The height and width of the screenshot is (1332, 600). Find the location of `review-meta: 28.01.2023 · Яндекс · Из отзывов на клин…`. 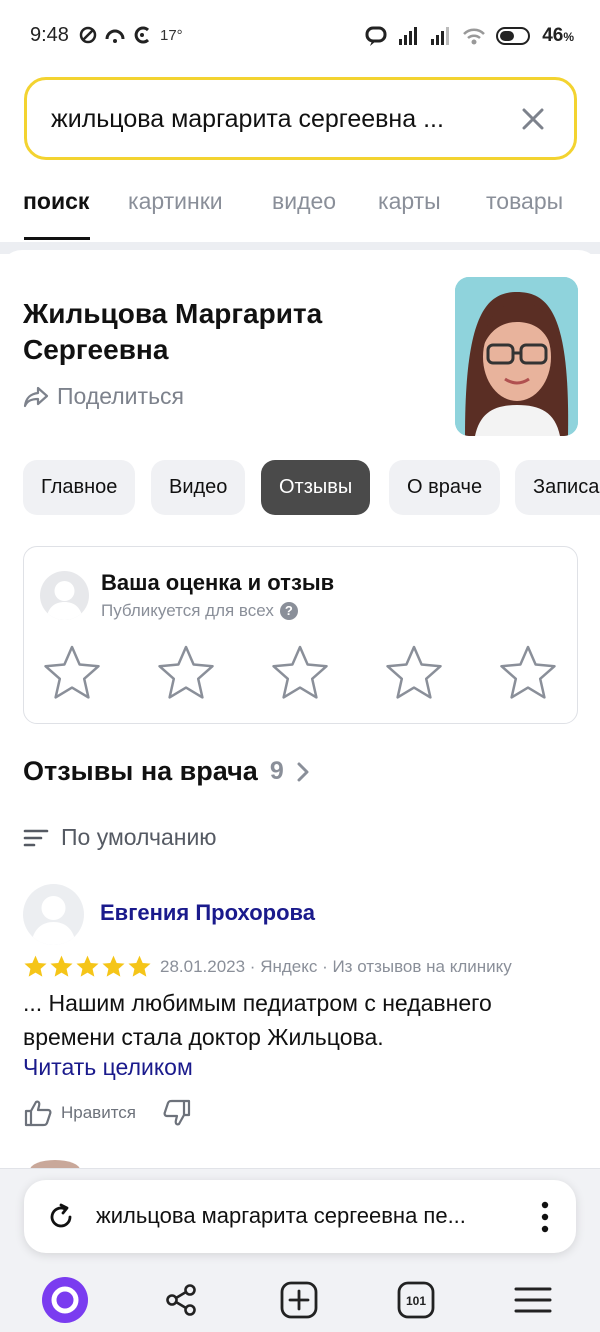

review-meta: 28.01.2023 · Яндекс · Из отзывов на клин… is located at coordinates (267, 966).